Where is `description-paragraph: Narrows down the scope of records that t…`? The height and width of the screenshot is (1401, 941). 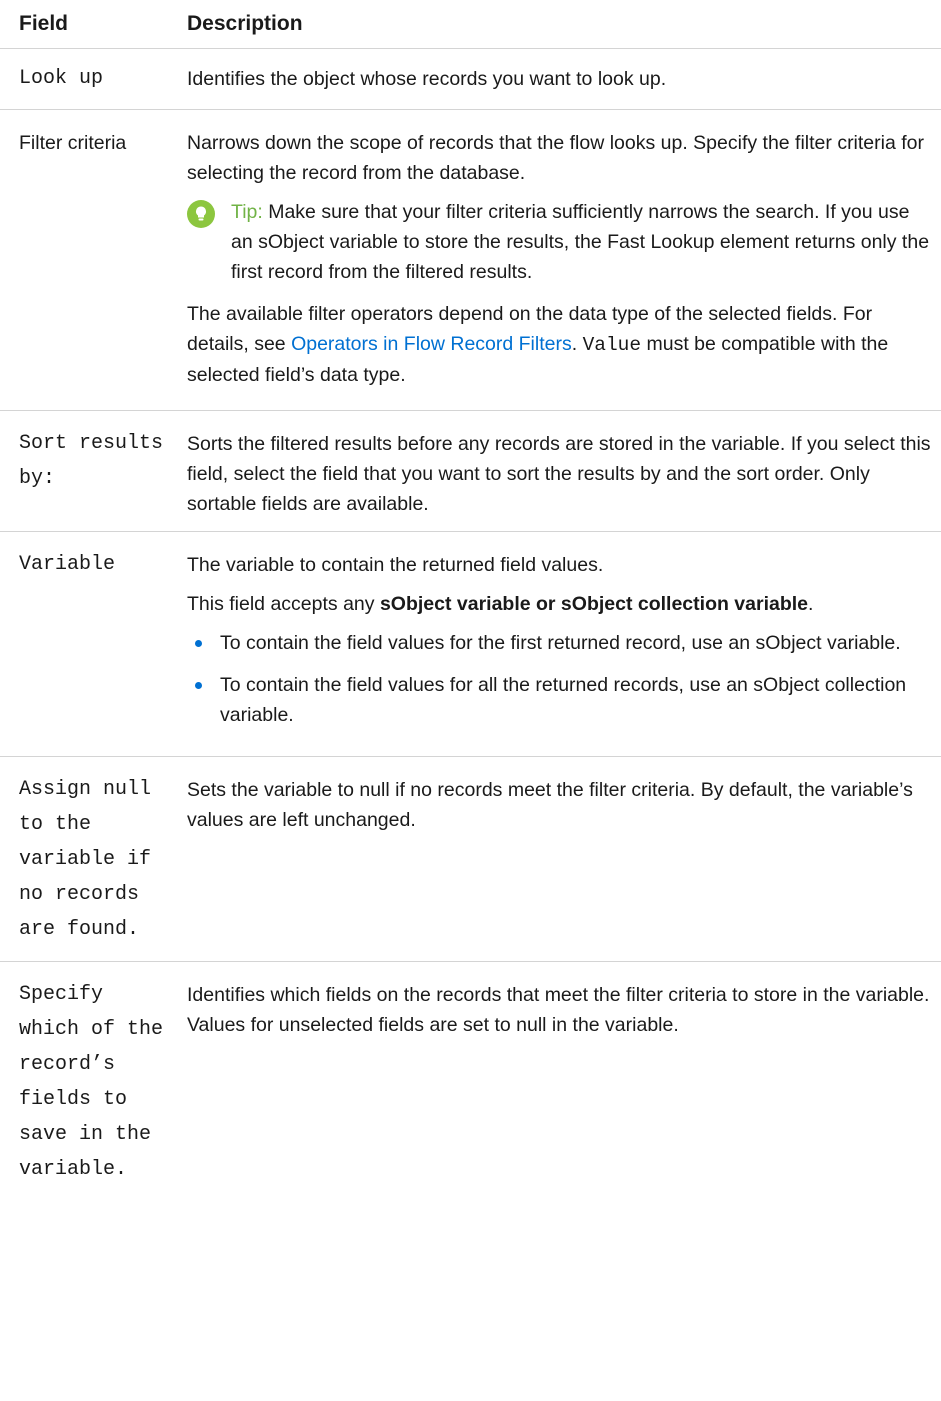
description-paragraph: Narrows down the scope of records that t… is located at coordinates (556, 158).